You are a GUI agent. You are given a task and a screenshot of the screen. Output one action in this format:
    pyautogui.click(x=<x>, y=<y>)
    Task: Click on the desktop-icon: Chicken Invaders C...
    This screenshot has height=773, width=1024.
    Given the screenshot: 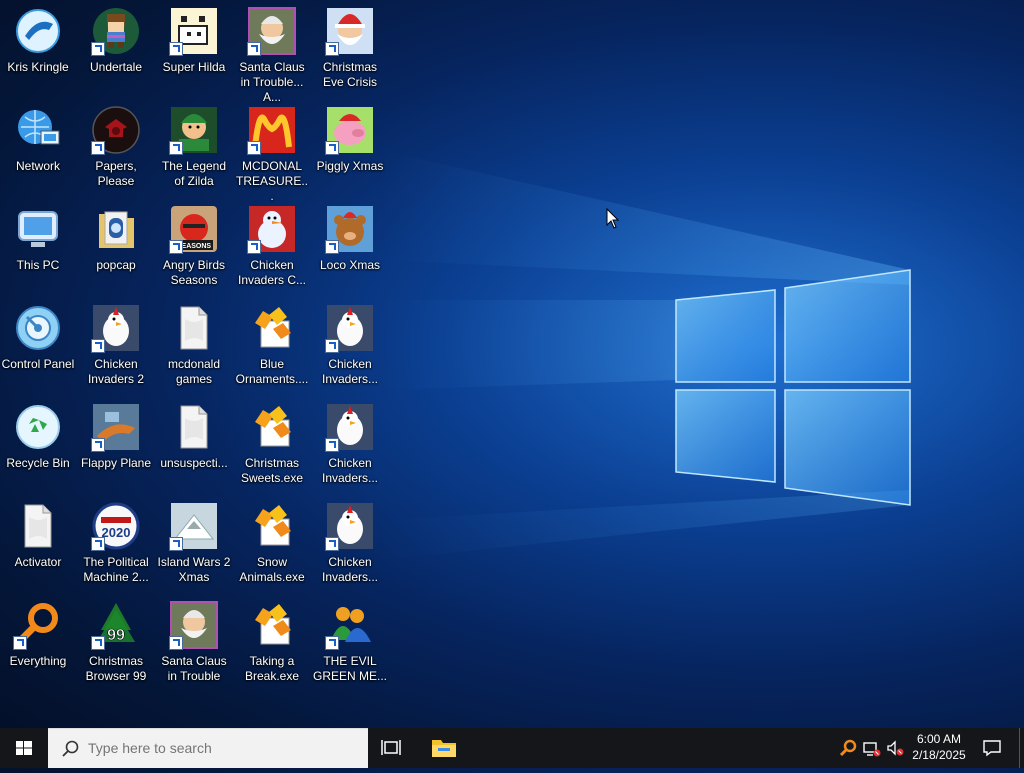 What is the action you would take?
    pyautogui.click(x=272, y=246)
    